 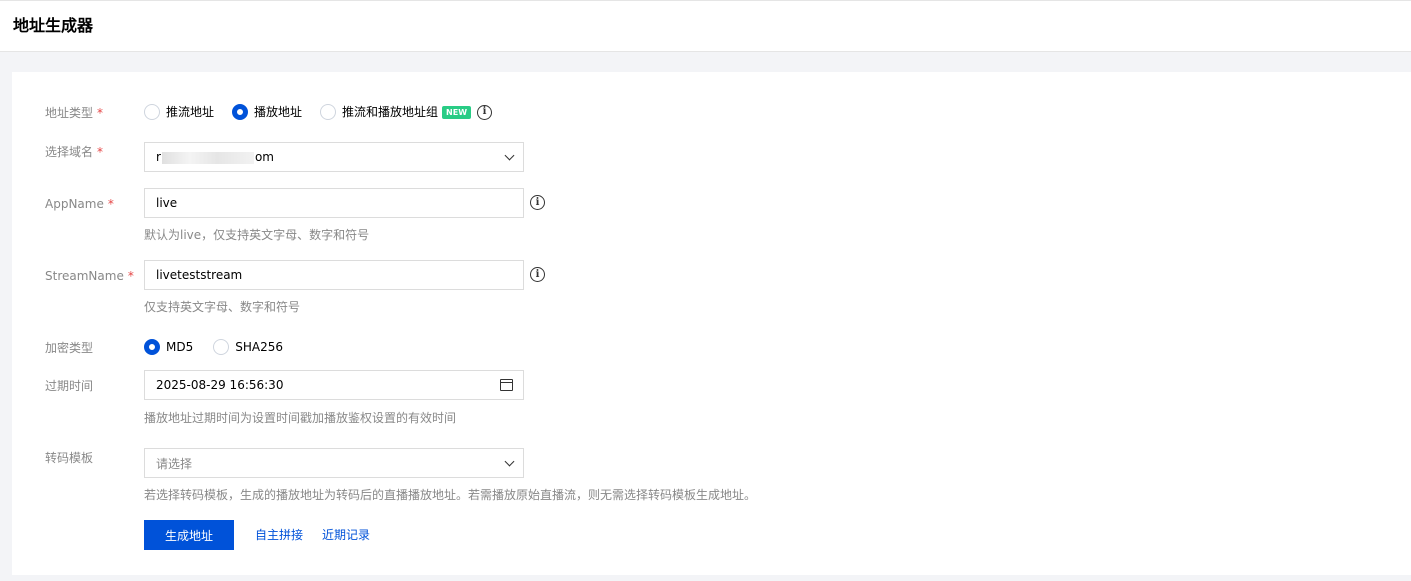 I want to click on page-header: 地址生成器, so click(x=705, y=26).